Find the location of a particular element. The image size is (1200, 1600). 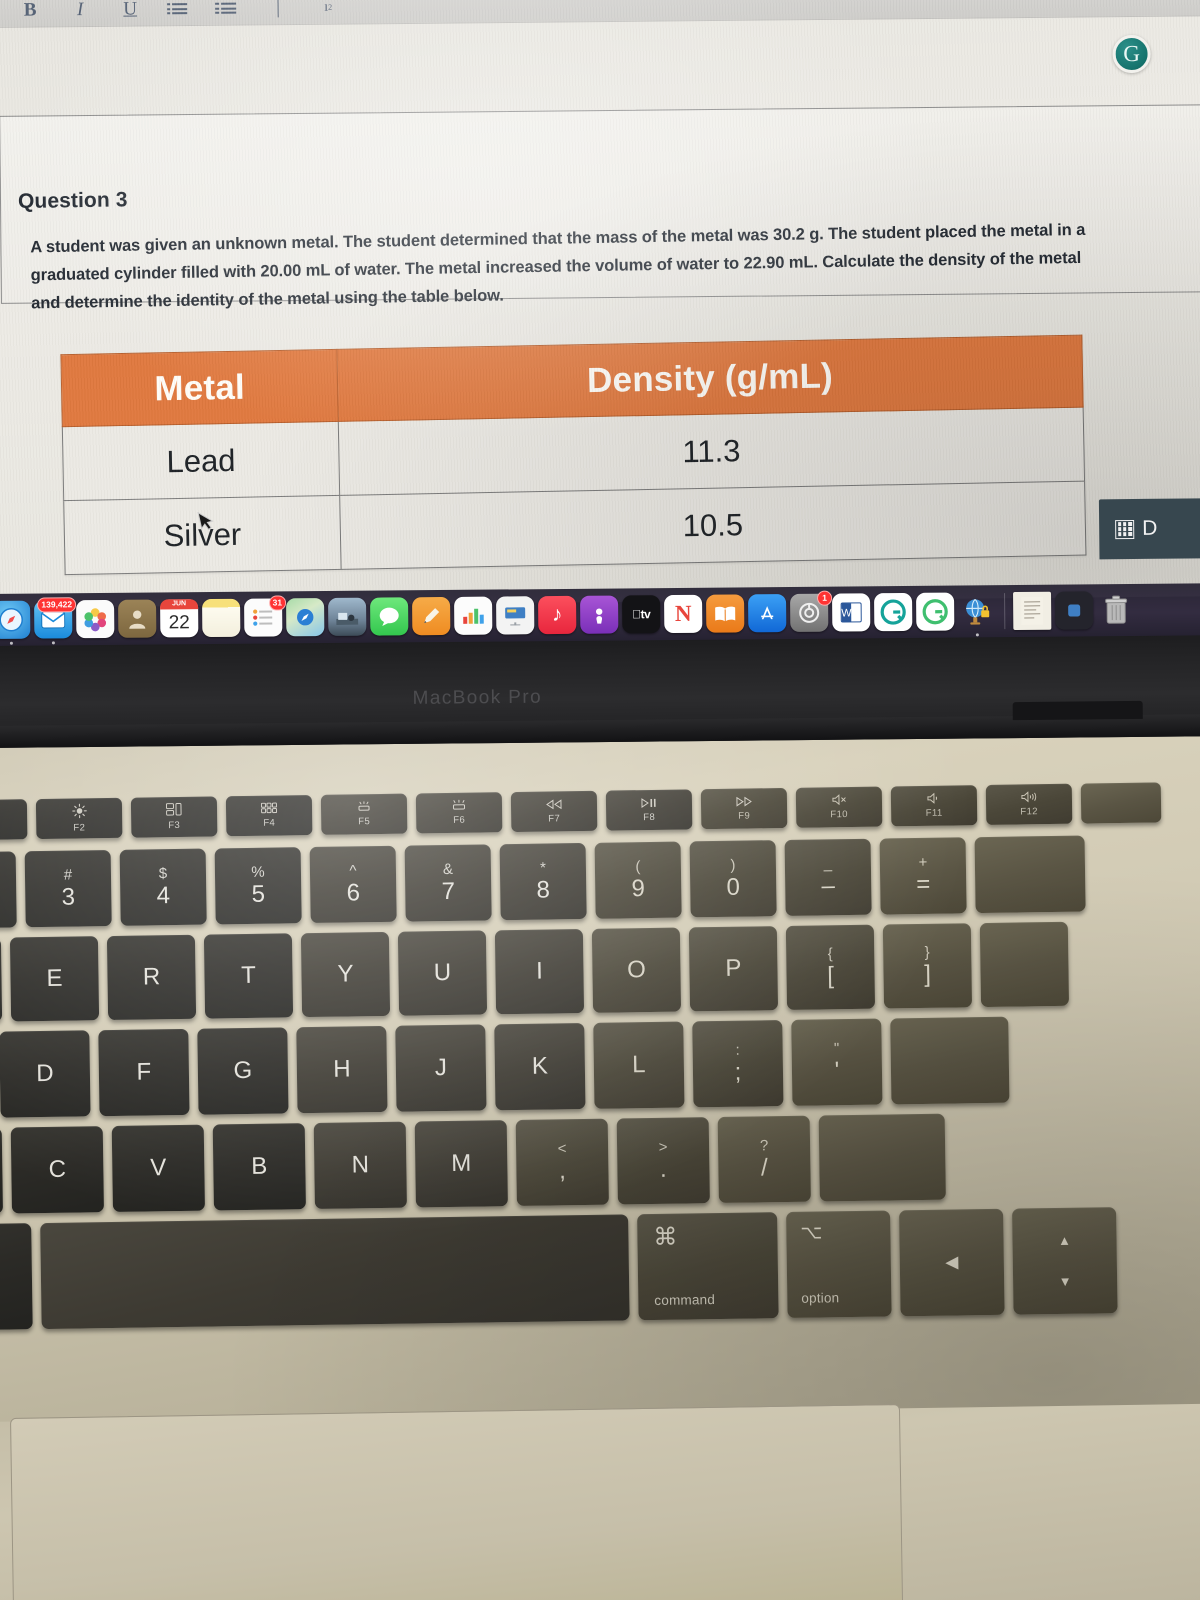

key-w: W is located at coordinates (1, 980).